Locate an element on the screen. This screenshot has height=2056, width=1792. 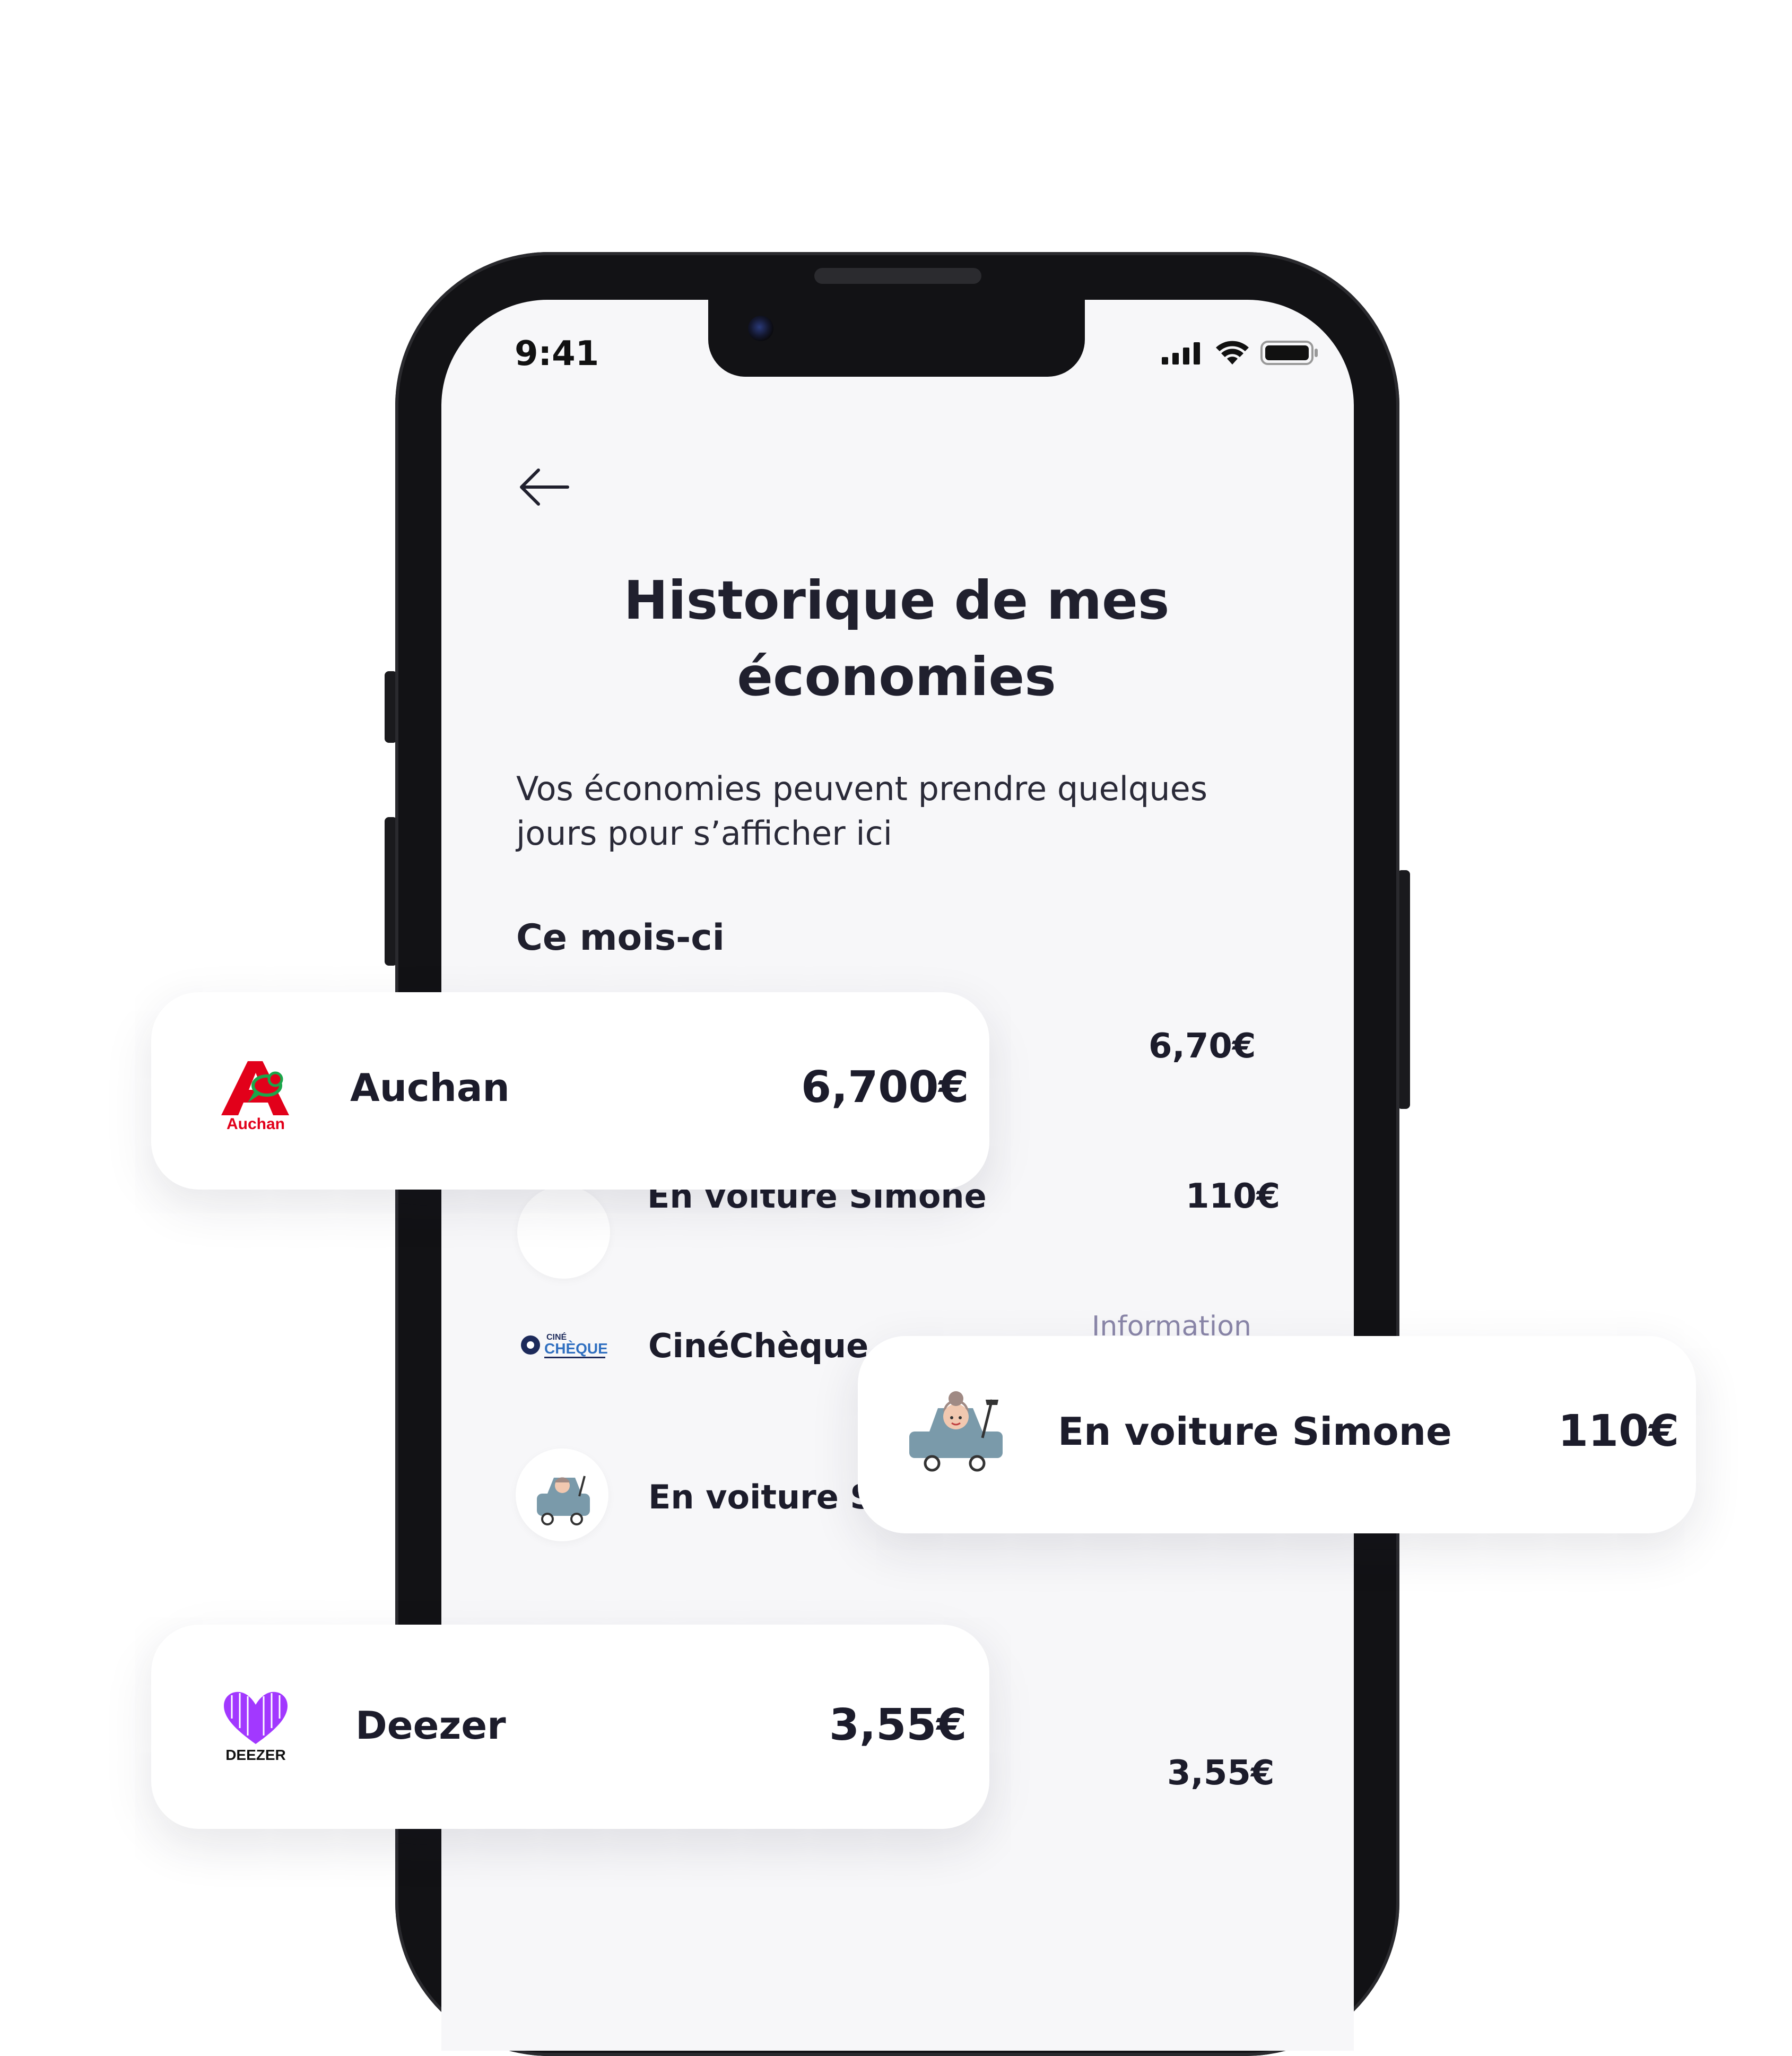
cinecheque-logo: CINÉ CHÈQUE is located at coordinates (564, 1346).